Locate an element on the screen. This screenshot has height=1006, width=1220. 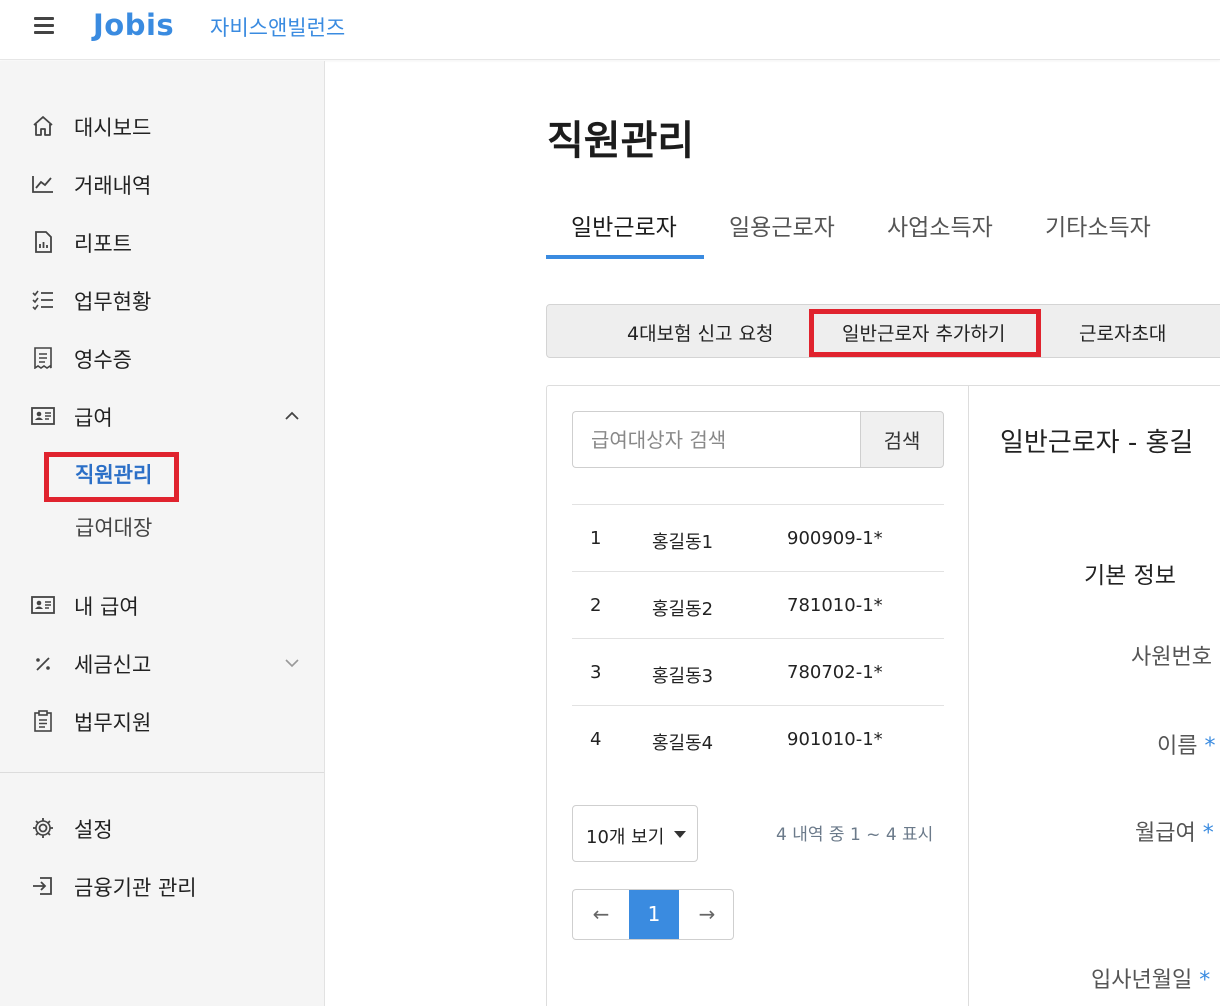
table-row: 2 홍길동2 781010-1* is located at coordinates (758, 604).